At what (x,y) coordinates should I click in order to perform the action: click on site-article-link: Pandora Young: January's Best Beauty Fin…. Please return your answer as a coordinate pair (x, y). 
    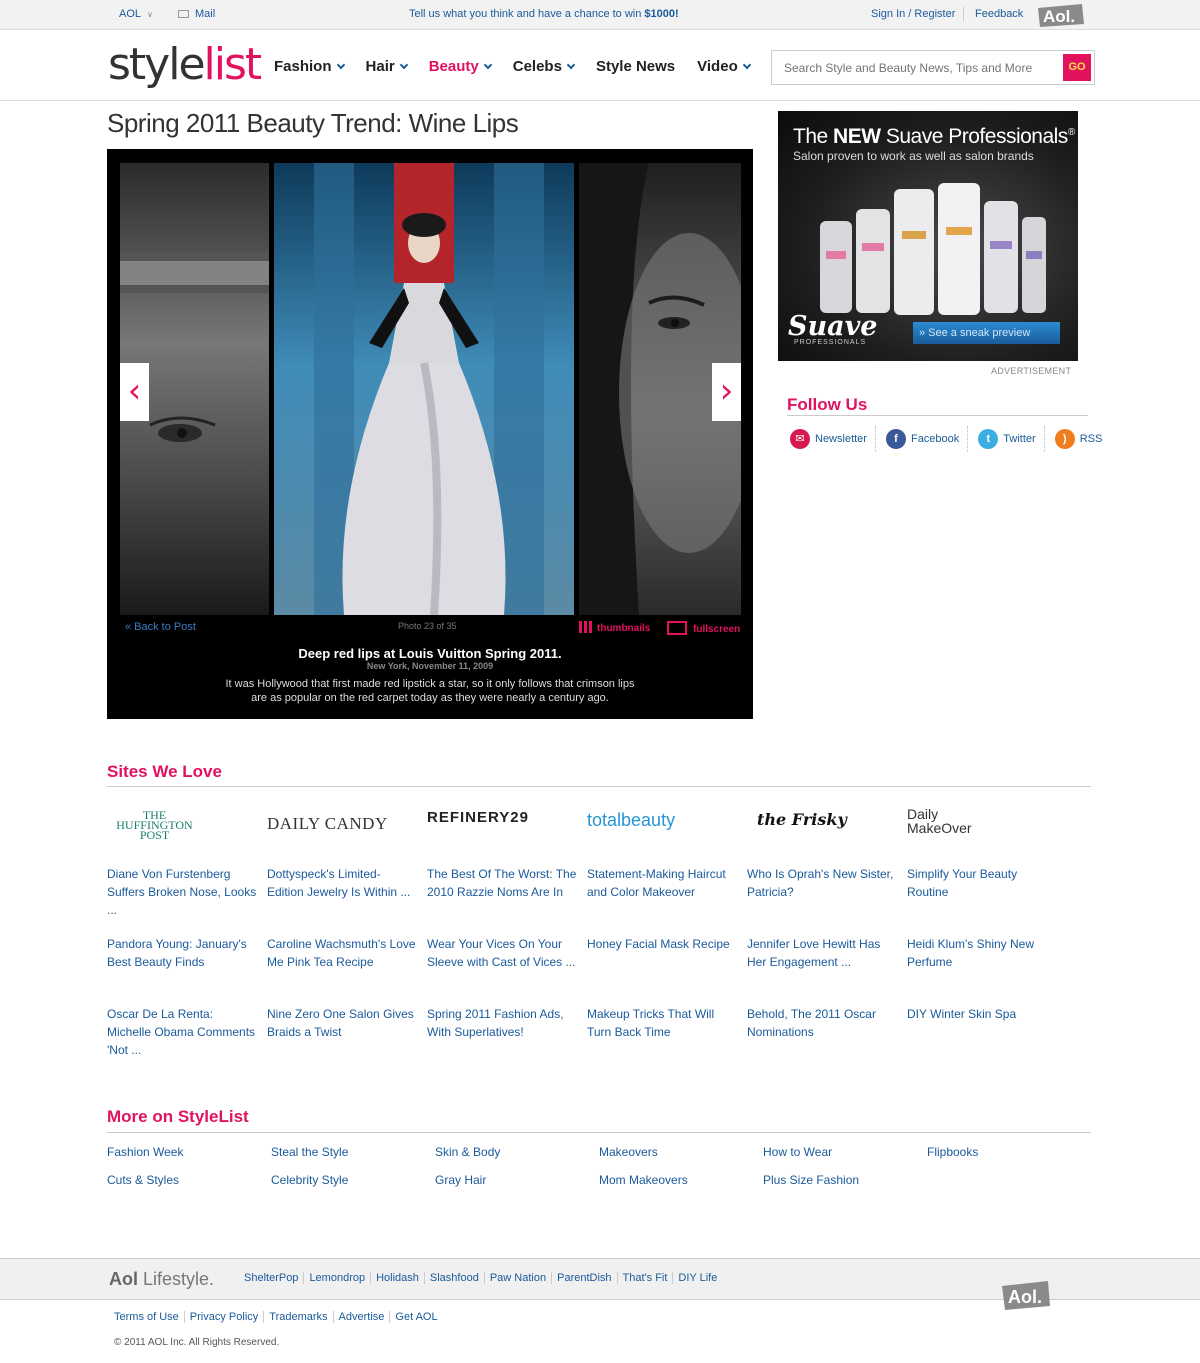
    Looking at the image, I should click on (182, 953).